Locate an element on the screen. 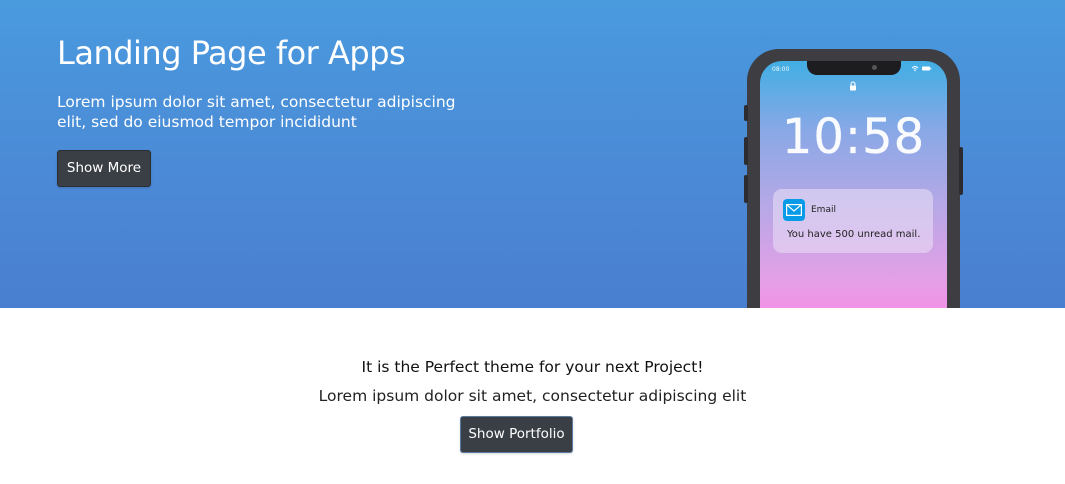 The image size is (1065, 484). wifi-battery-icon is located at coordinates (921, 69).